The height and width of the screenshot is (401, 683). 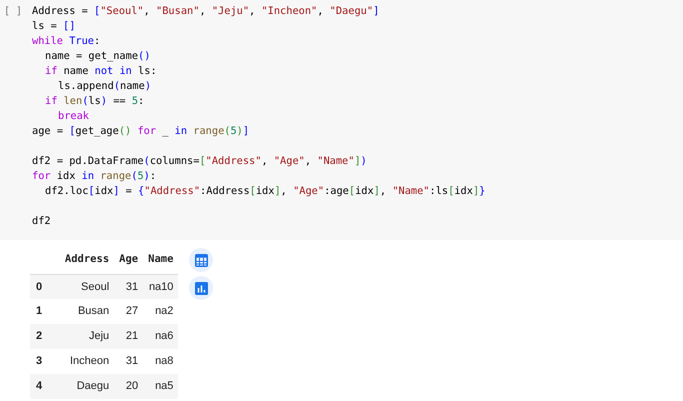 What do you see at coordinates (160, 286) in the screenshot?
I see `table-cell: na10` at bounding box center [160, 286].